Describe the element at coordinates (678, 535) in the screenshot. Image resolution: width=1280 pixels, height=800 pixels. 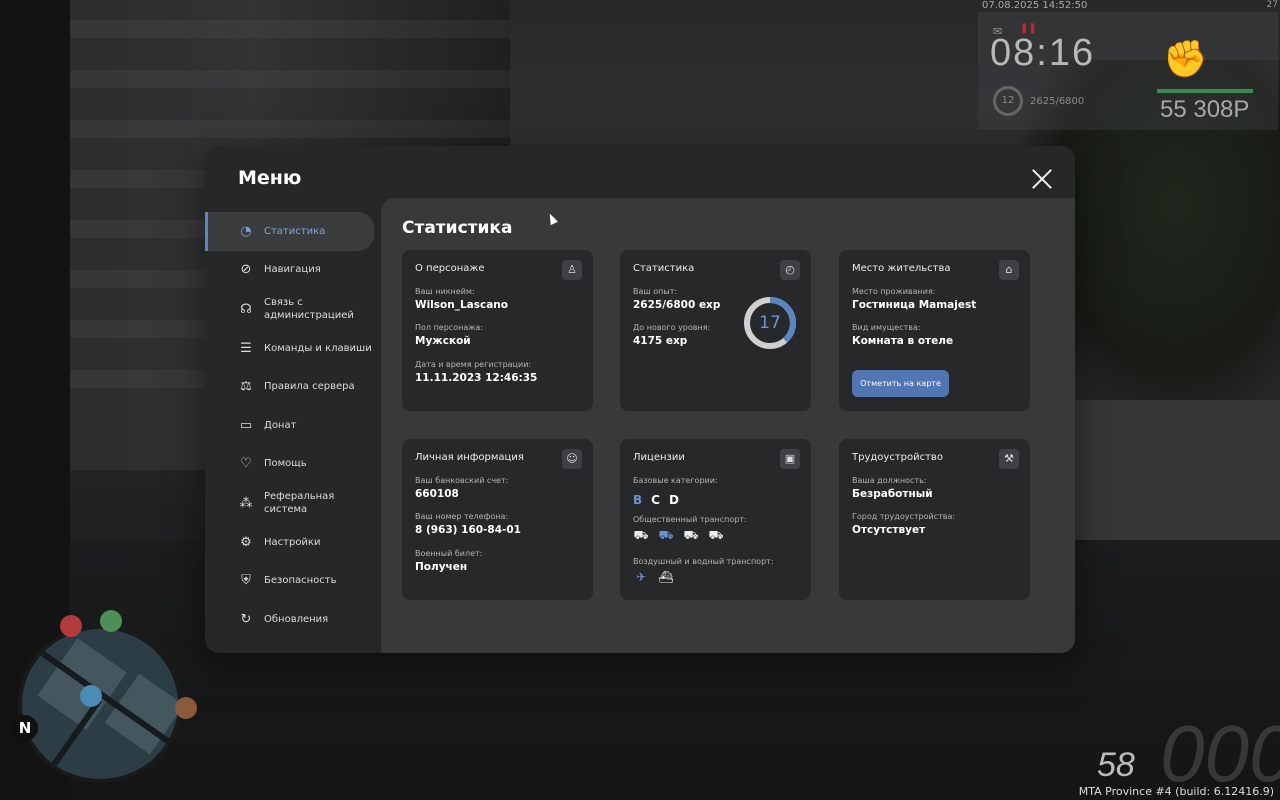
I see `public-transport-icons: ⛟ ⛟ ⛟ ⛟` at that location.